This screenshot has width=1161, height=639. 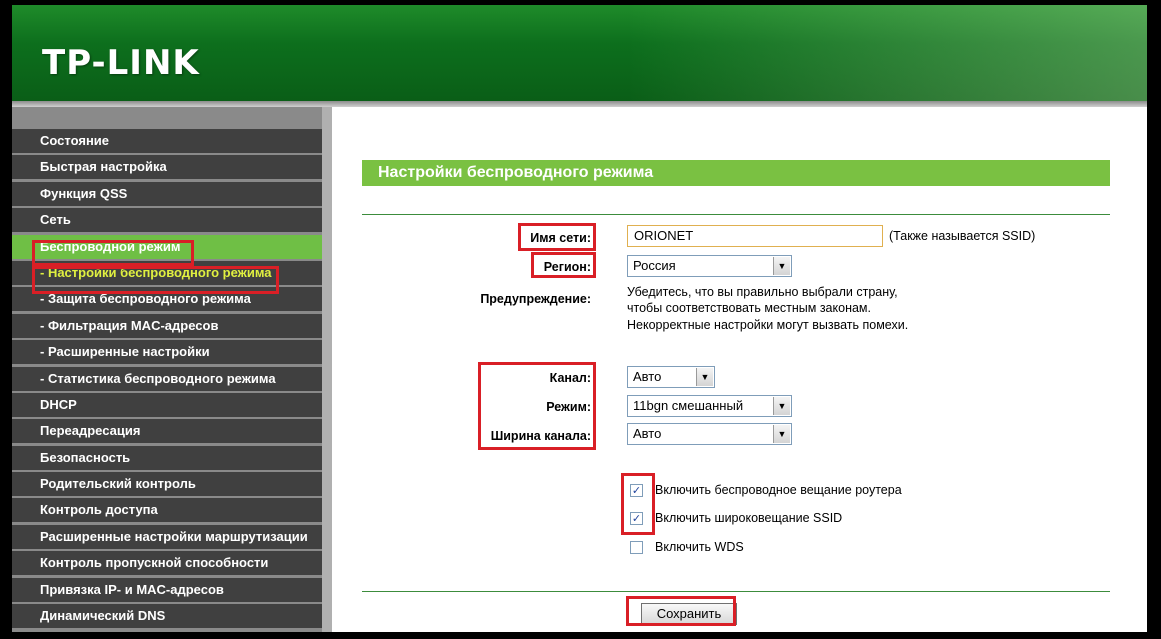 What do you see at coordinates (688, 405) in the screenshot?
I see `mode-select-value: 11bgn смешанный` at bounding box center [688, 405].